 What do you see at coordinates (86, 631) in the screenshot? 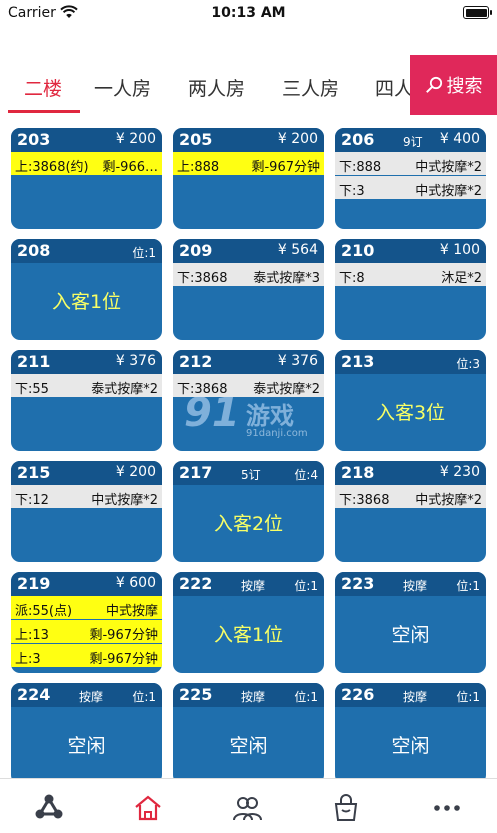
I see `room-service-line: 上:13 剩-967分钟` at bounding box center [86, 631].